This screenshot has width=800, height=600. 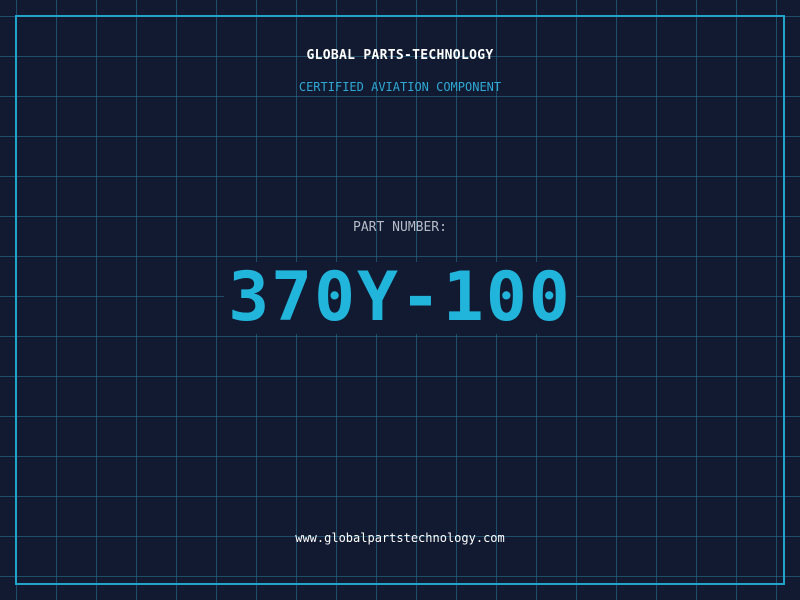 I want to click on part-number-value: 370Y-100, so click(x=400, y=298).